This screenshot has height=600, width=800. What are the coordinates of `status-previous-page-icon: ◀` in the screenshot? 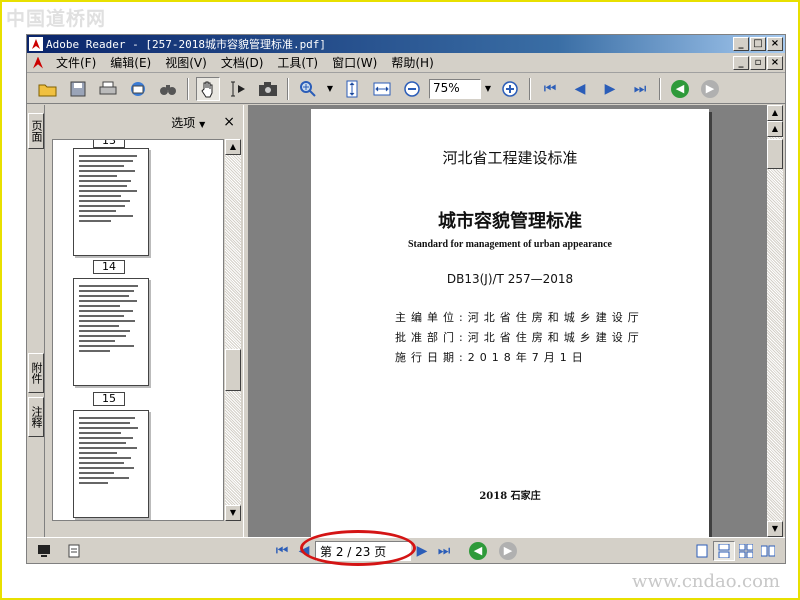 It's located at (304, 551).